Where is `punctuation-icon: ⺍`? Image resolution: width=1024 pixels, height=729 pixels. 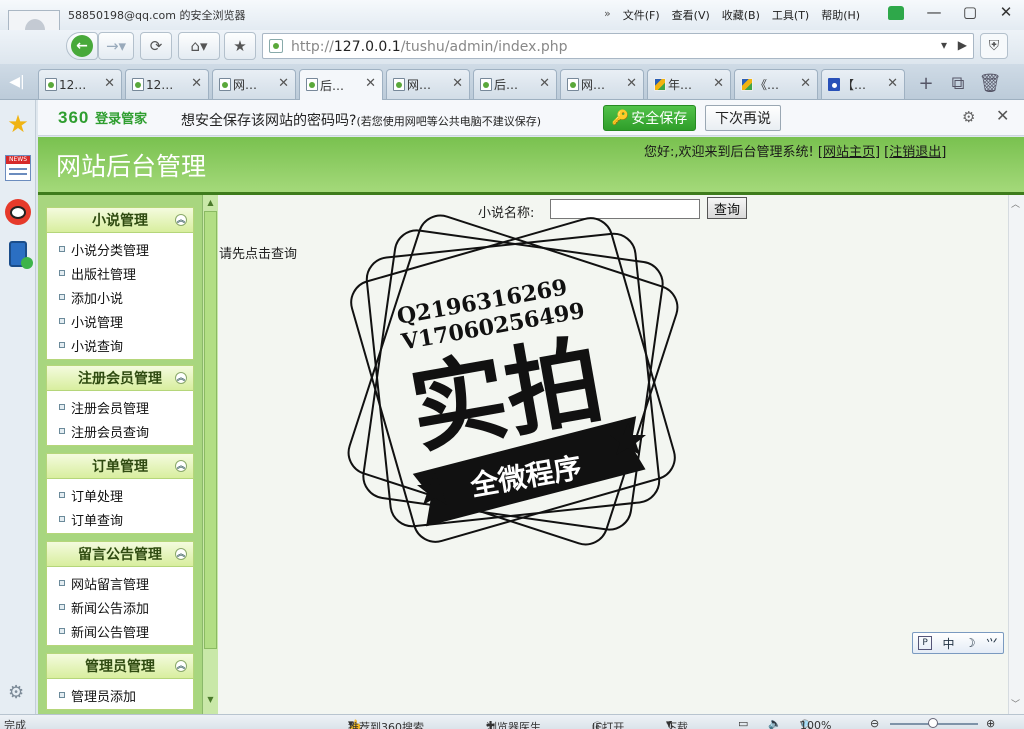
punctuation-icon: ⺍ is located at coordinates (992, 643).